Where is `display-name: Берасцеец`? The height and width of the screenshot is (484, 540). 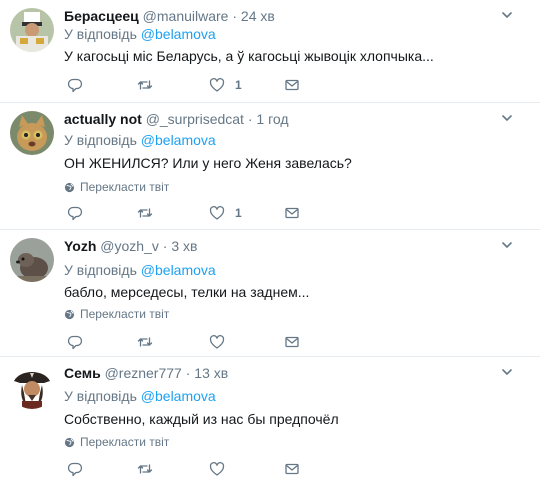 display-name: Берасцеец is located at coordinates (101, 16).